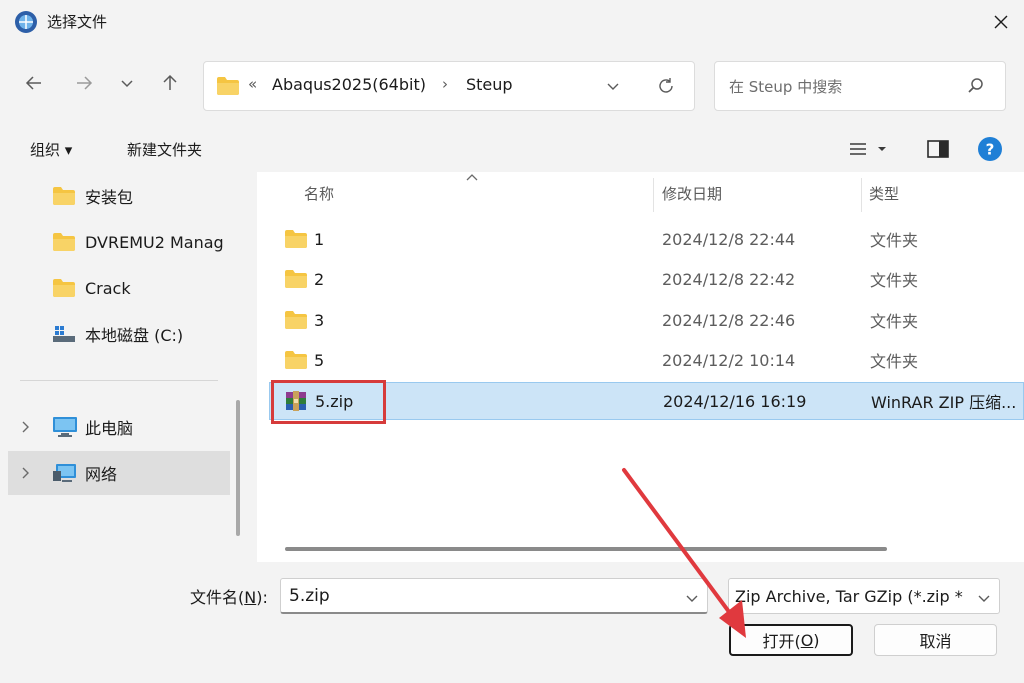 The width and height of the screenshot is (1024, 683). I want to click on breadcrumb-item-abaqus: Abaqus2025(64bit), so click(349, 84).